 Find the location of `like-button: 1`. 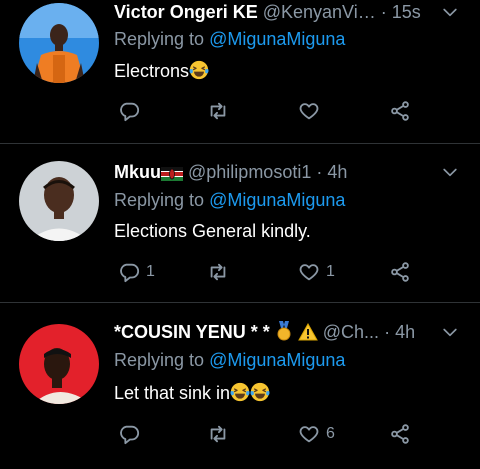

like-button: 1 is located at coordinates (316, 272).